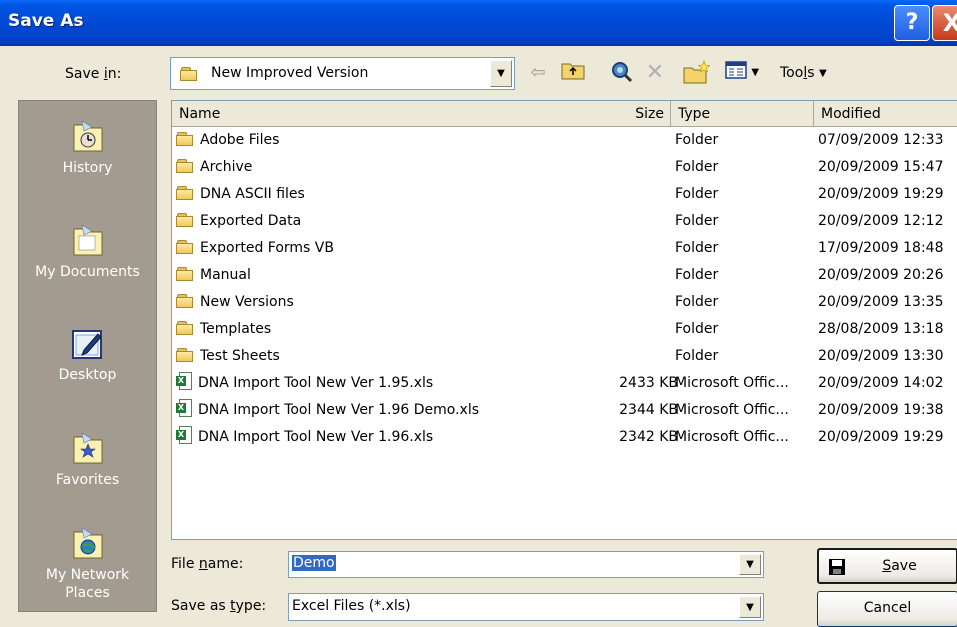 The width and height of the screenshot is (957, 627). I want to click on close-button: X, so click(944, 23).